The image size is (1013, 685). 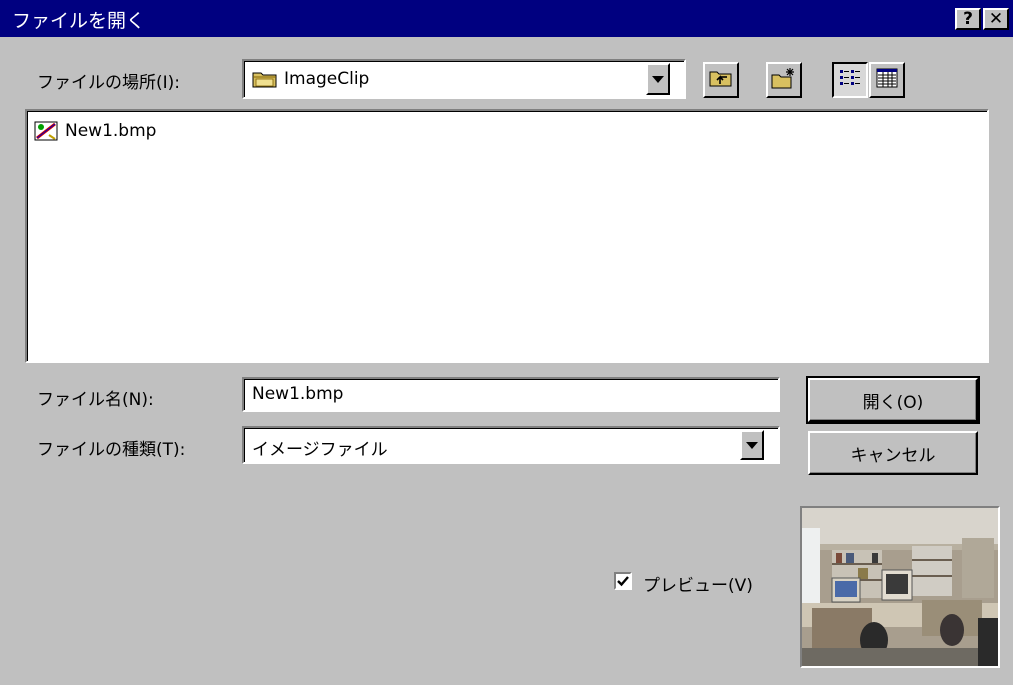 I want to click on location-label: ファイルの場所(I):, so click(x=109, y=83).